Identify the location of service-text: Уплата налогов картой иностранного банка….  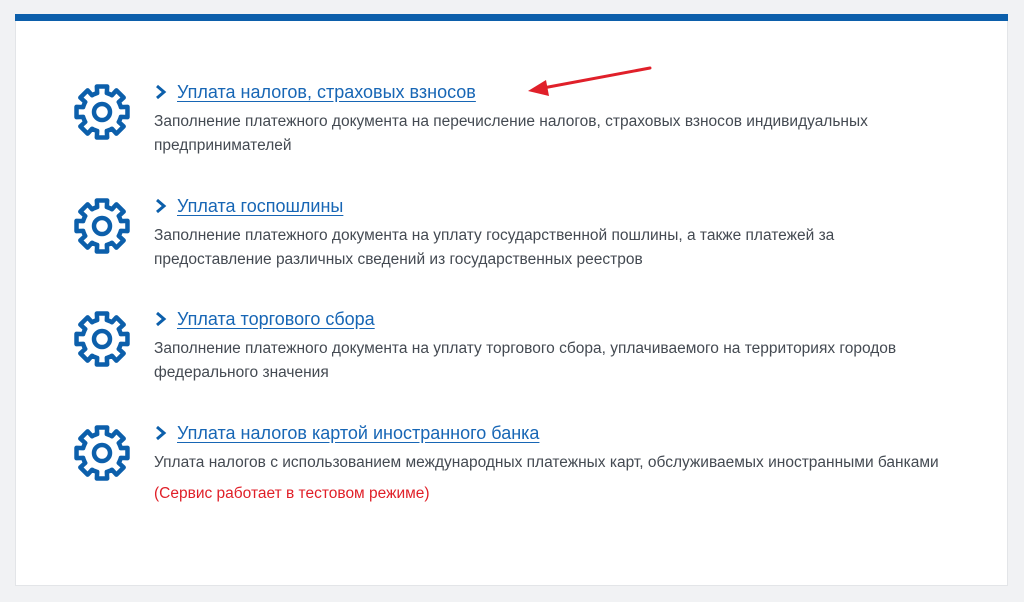
(549, 461).